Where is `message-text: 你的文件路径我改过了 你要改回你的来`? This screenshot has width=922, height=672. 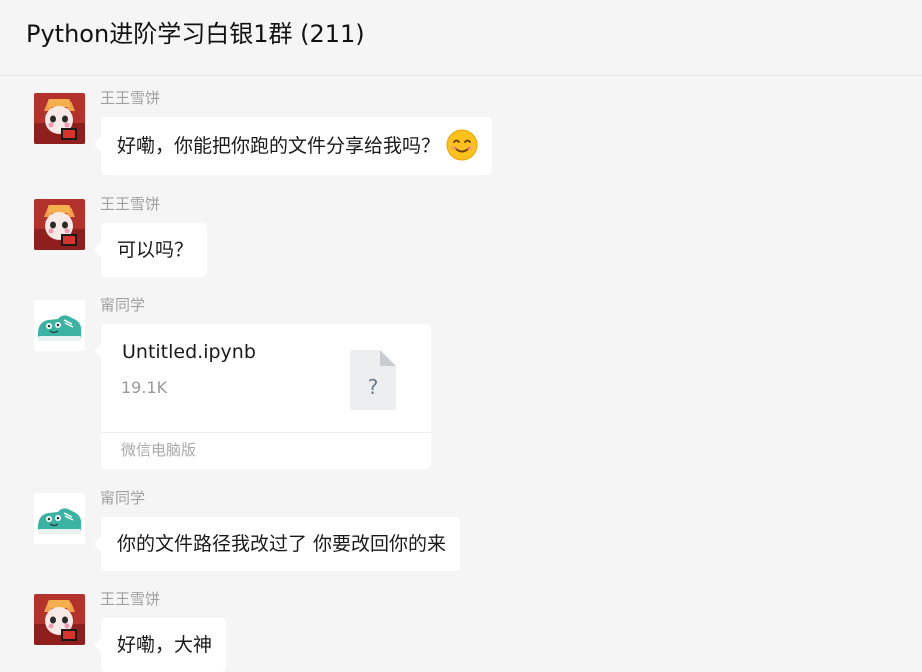 message-text: 你的文件路径我改过了 你要改回你的来 is located at coordinates (282, 544).